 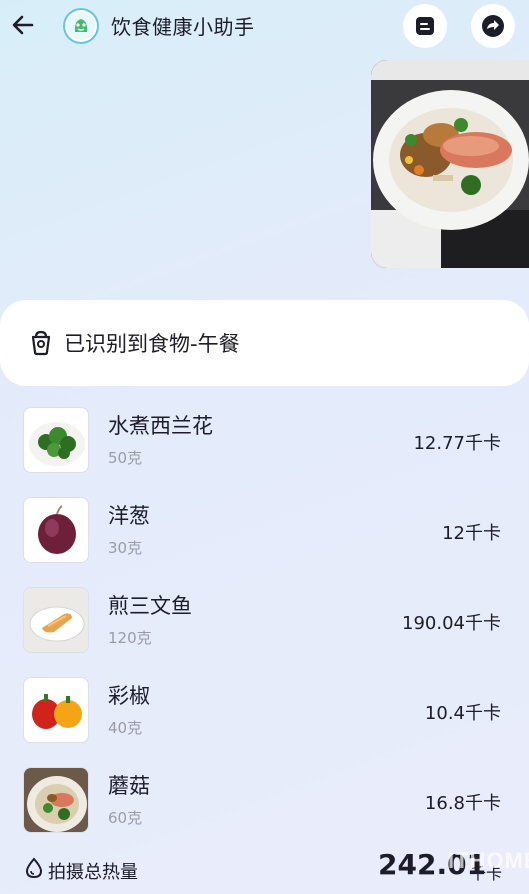 What do you see at coordinates (462, 803) in the screenshot?
I see `food-calories: 16.8千卡` at bounding box center [462, 803].